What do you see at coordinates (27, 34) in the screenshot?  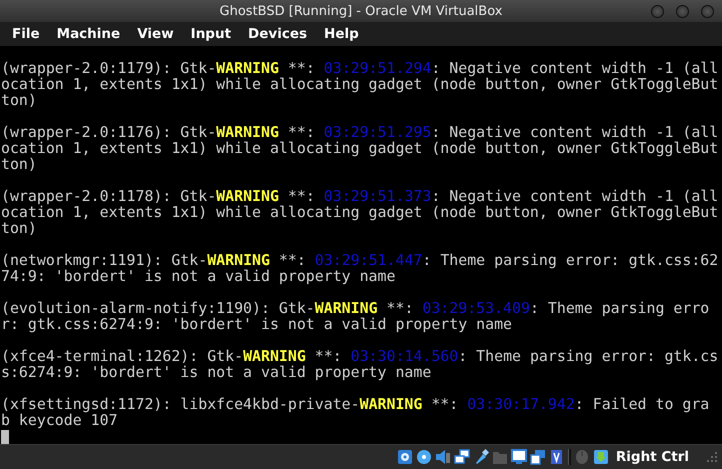 I see `menu-item: File` at bounding box center [27, 34].